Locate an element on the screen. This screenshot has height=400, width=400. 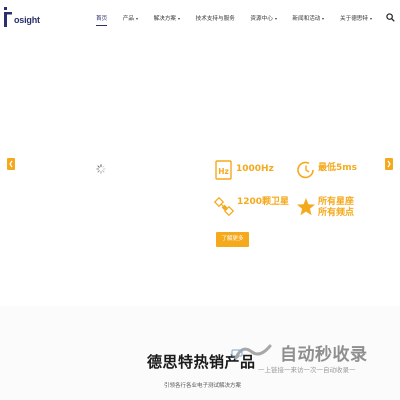
feature-latency: 最低5ms is located at coordinates (331, 172).